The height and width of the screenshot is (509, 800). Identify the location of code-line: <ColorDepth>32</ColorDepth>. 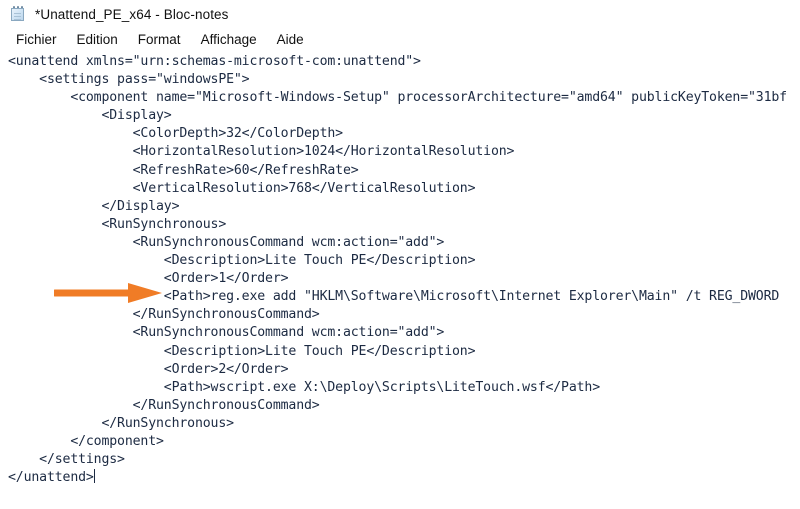
(175, 134).